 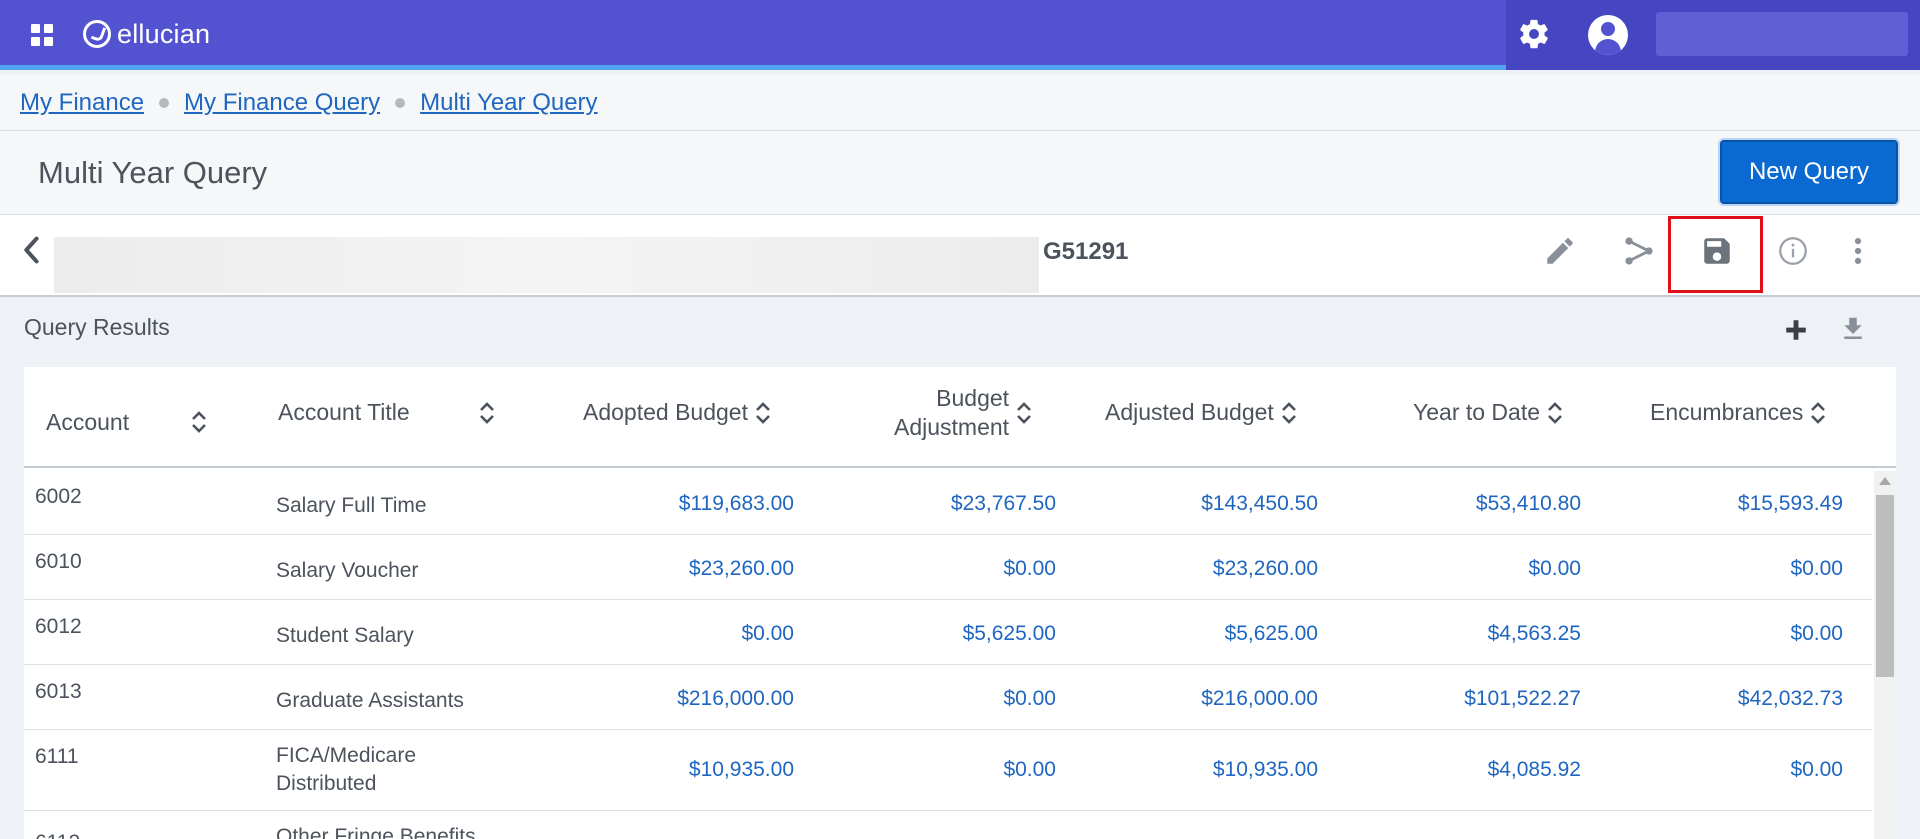 I want to click on cell-adjusted-budget: $10,935.00, so click(x=1265, y=770).